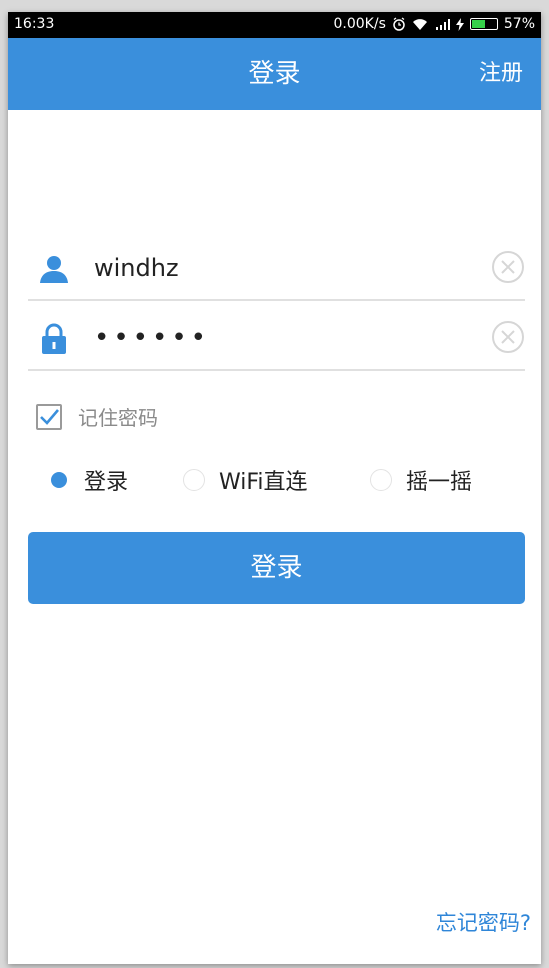  Describe the element at coordinates (399, 24) in the screenshot. I see `alarm-icon` at that location.